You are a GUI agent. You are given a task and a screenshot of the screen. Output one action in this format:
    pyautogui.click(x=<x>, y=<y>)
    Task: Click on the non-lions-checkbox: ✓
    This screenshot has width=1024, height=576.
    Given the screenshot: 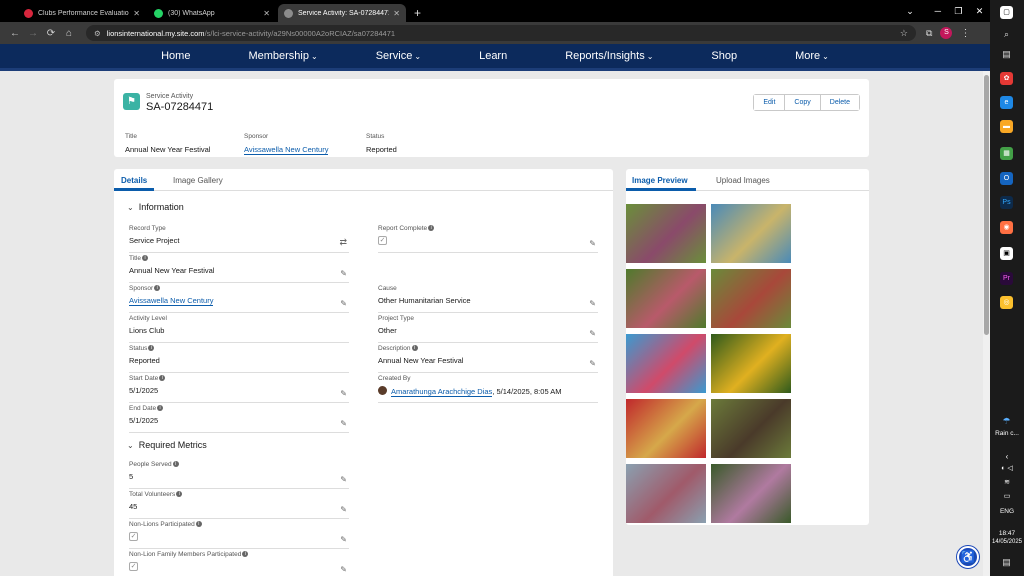 What is the action you would take?
    pyautogui.click(x=133, y=536)
    